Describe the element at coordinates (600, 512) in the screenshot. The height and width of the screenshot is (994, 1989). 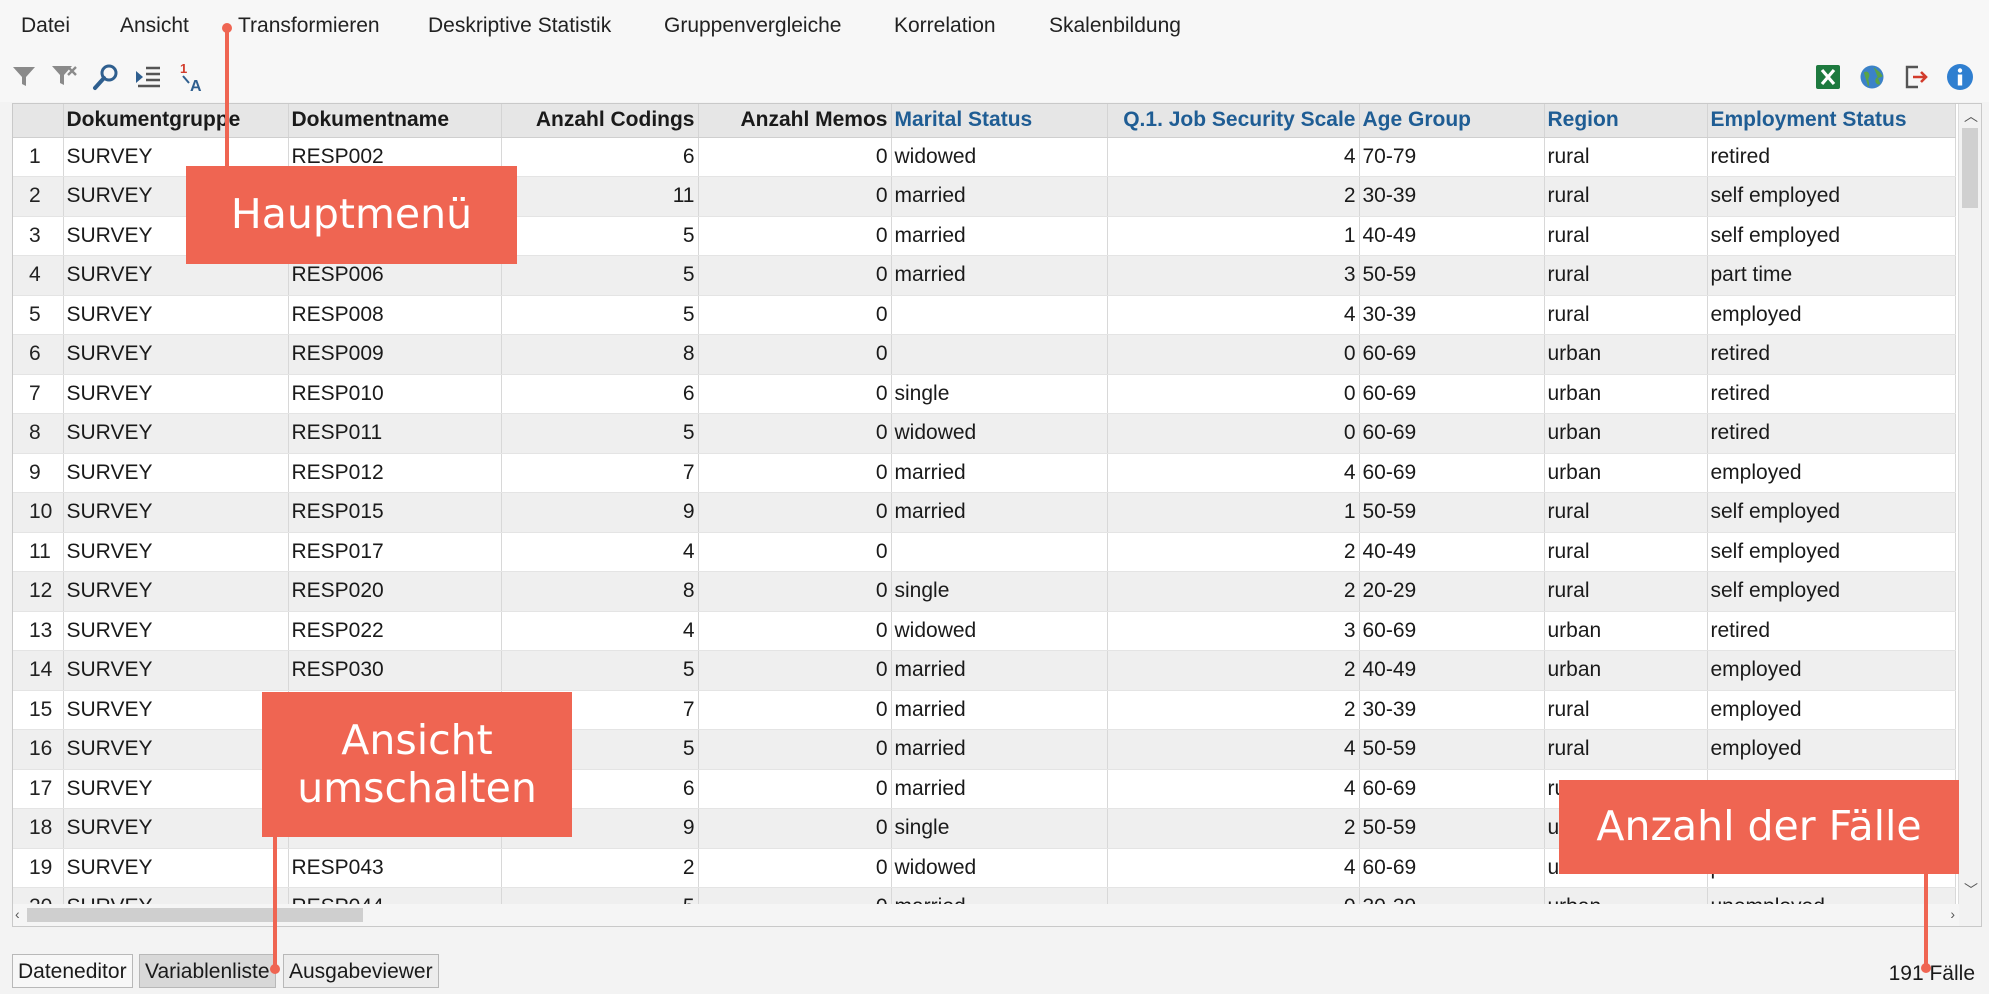
I see `cell-anzahl-codings: 9` at that location.